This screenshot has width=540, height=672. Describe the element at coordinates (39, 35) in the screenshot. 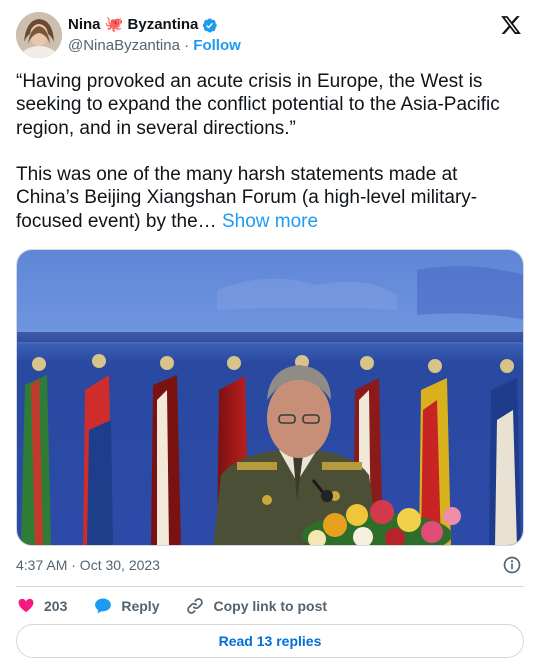

I see `avatar` at that location.